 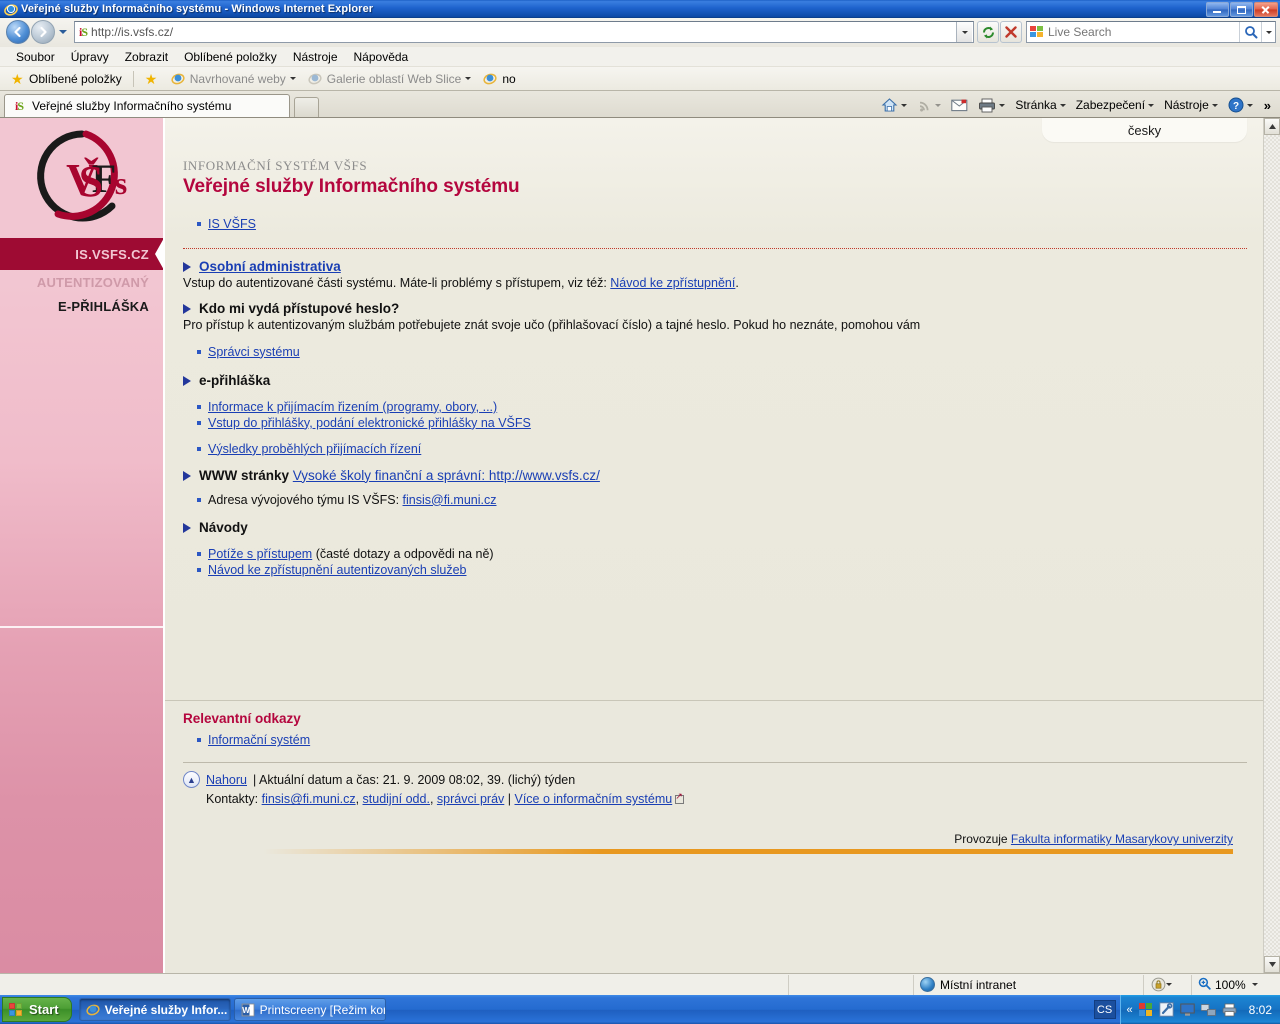 What do you see at coordinates (152, 79) in the screenshot?
I see `add-to-favorites-bar-button: ★` at bounding box center [152, 79].